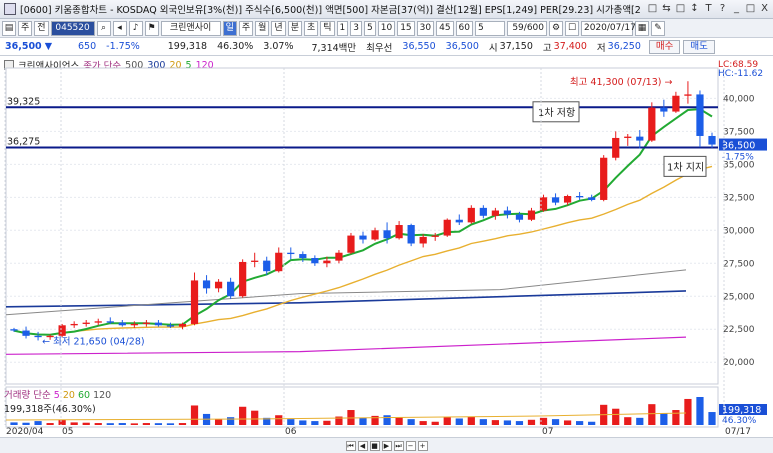  Describe the element at coordinates (327, 28) in the screenshot. I see `tab-tick: 틱` at that location.